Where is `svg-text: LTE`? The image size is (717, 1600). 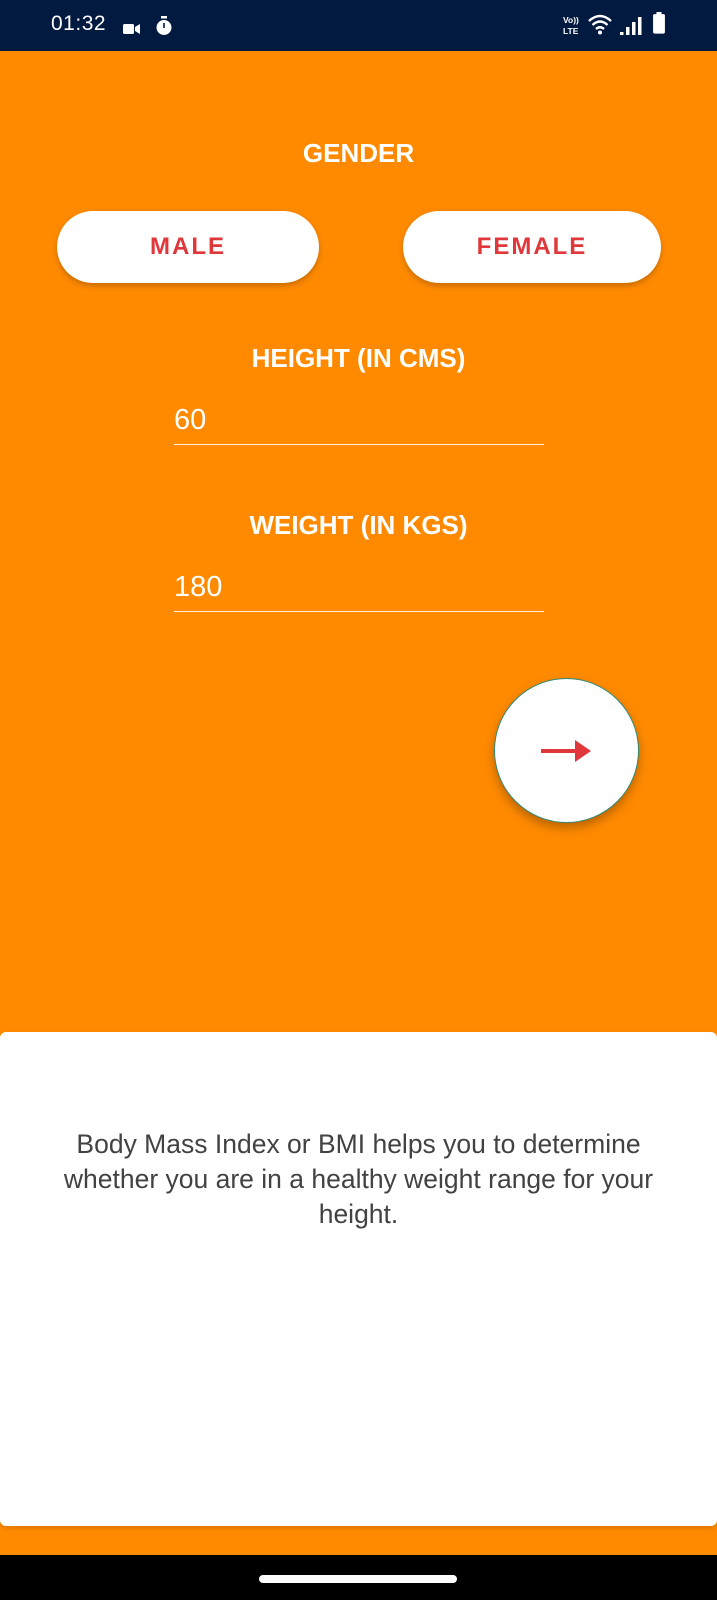 svg-text: LTE is located at coordinates (571, 31).